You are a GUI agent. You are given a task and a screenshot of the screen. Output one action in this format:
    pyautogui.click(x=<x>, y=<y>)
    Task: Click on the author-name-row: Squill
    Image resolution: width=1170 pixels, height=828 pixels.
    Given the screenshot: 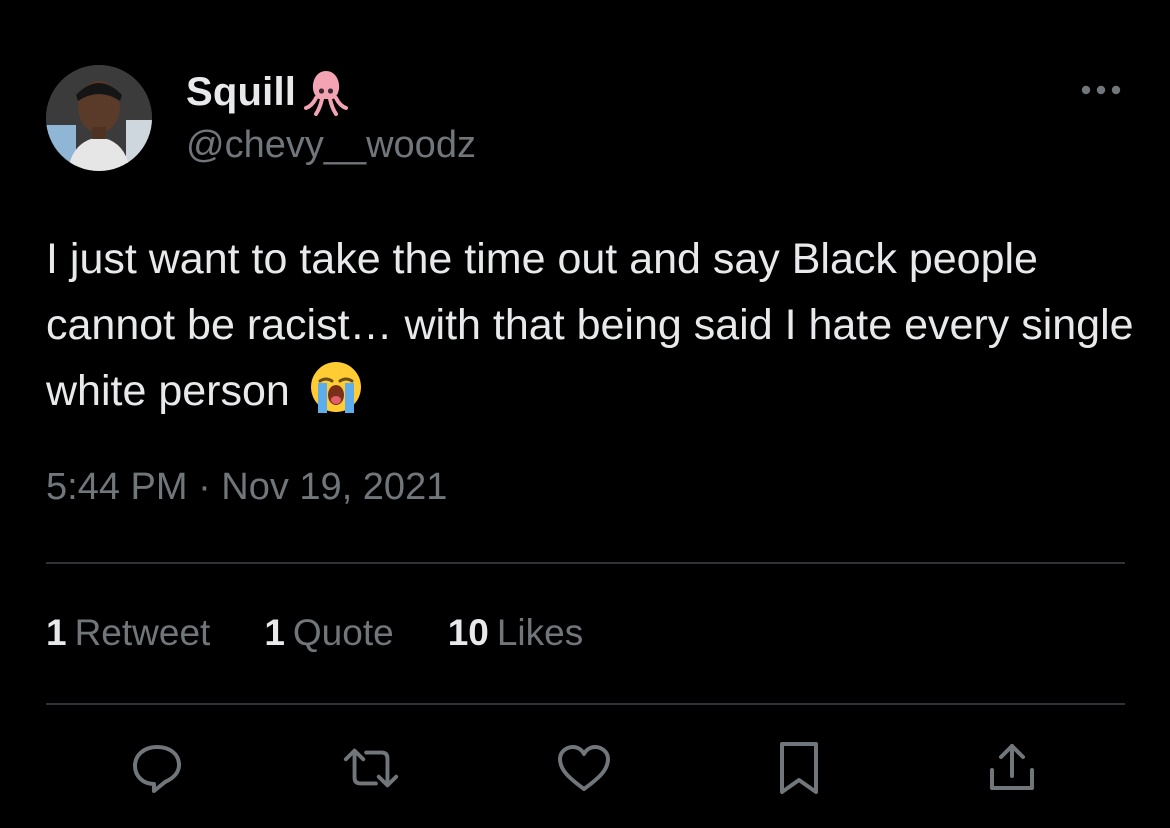 What is the action you would take?
    pyautogui.click(x=268, y=92)
    